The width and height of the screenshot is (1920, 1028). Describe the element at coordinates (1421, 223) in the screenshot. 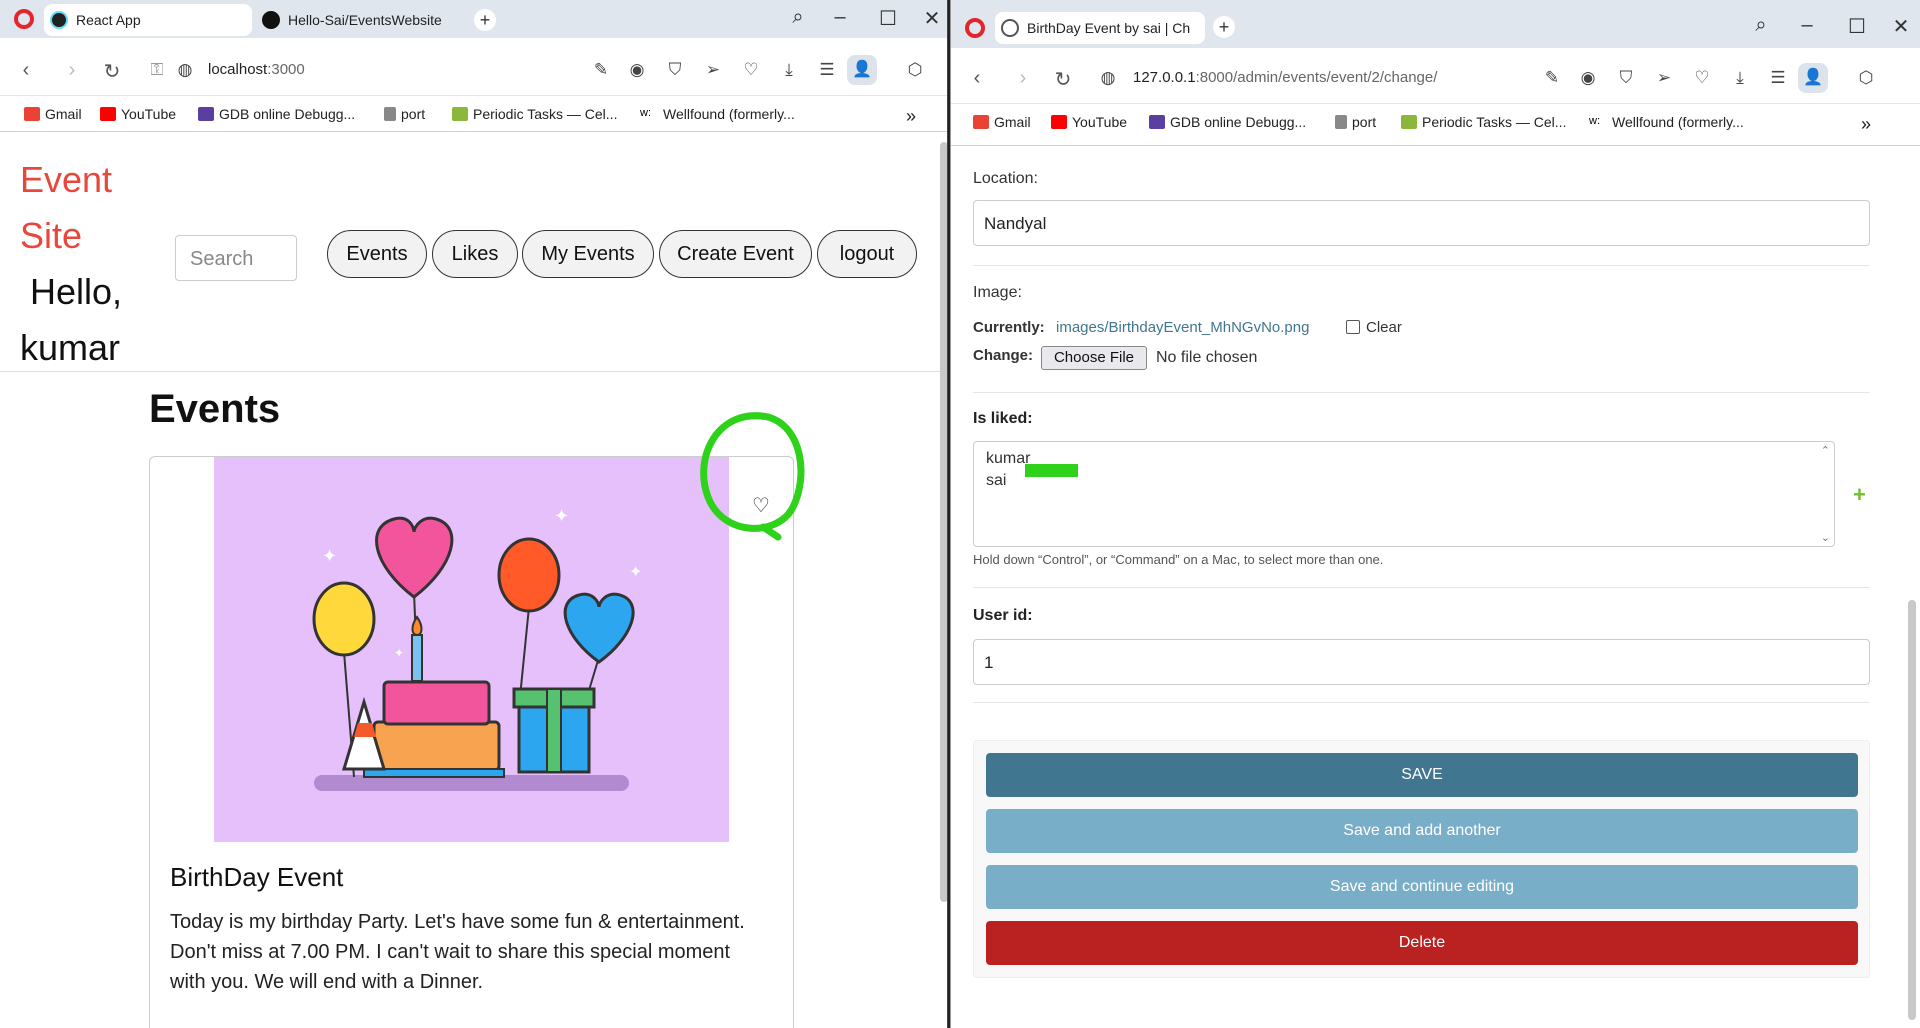

I see `location-input: Nandyal` at that location.